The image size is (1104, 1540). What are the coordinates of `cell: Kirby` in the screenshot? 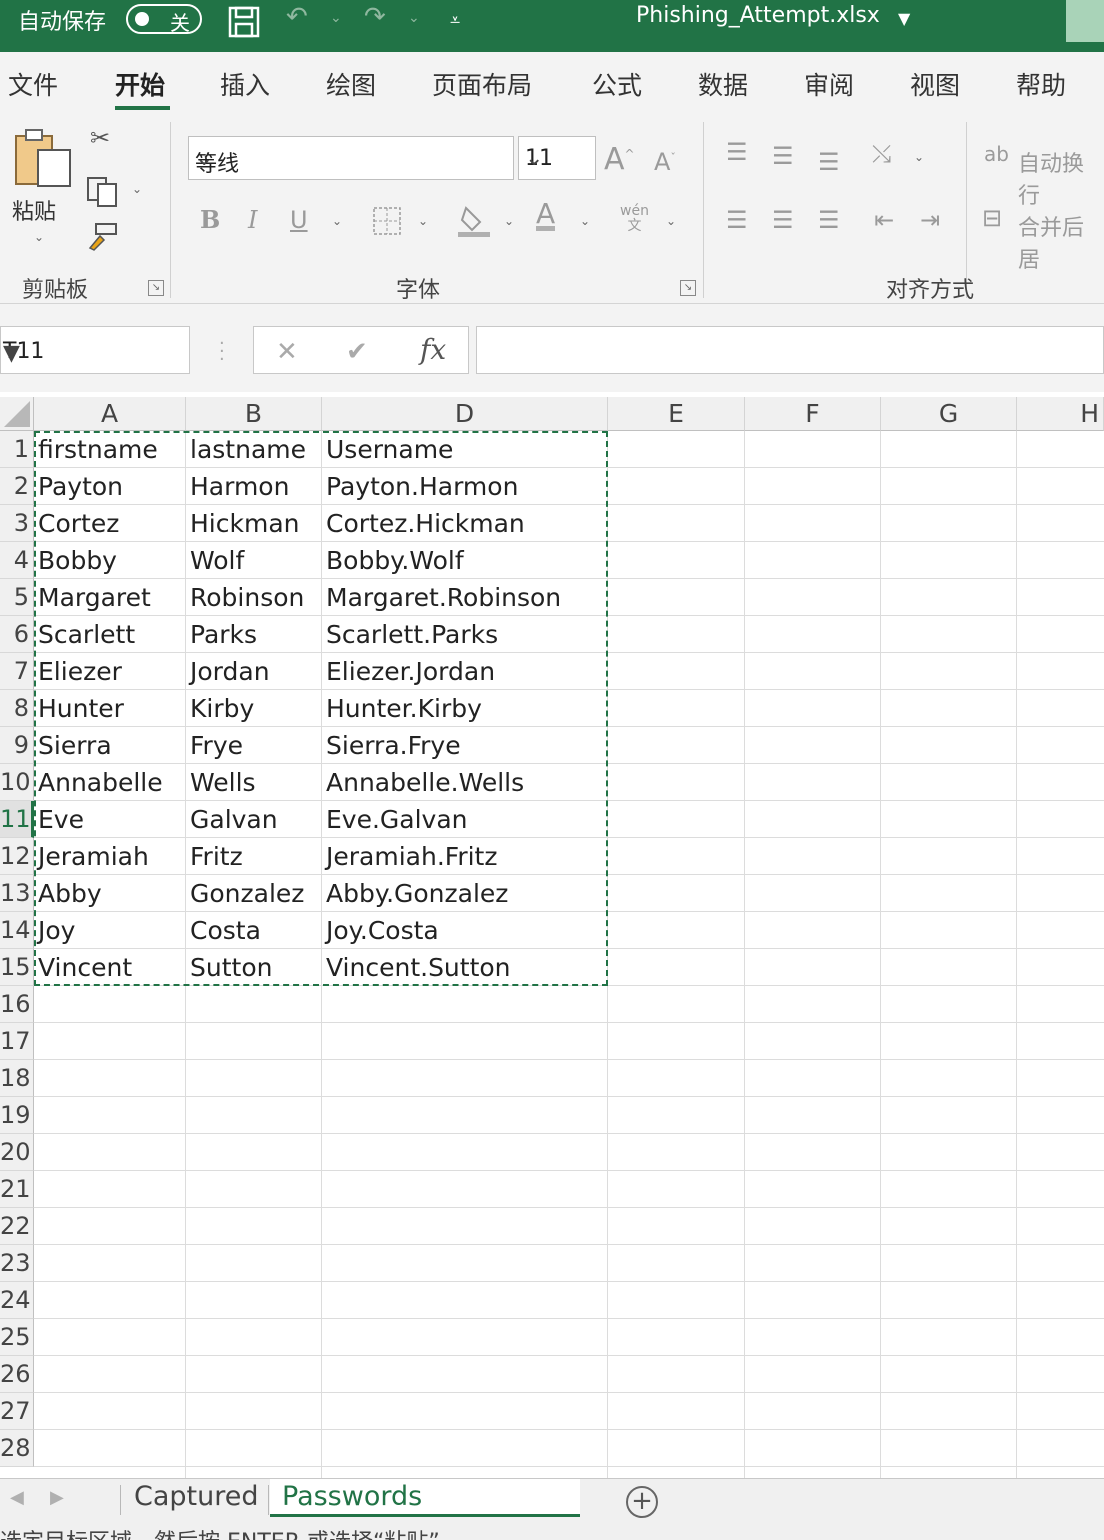 It's located at (254, 708).